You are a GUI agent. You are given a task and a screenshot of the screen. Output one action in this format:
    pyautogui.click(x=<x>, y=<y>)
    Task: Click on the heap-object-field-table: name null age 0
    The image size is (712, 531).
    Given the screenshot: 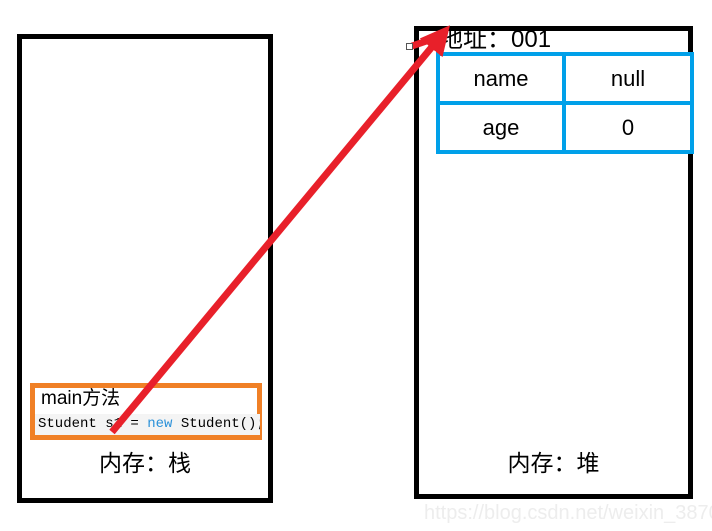 What is the action you would take?
    pyautogui.click(x=565, y=103)
    